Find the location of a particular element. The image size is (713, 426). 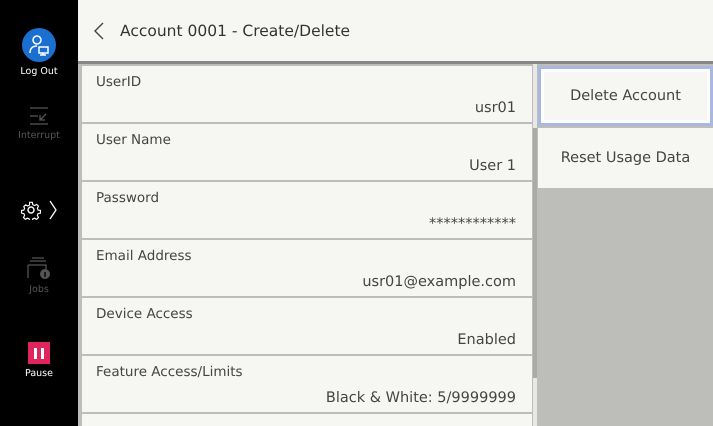

jobs-icon is located at coordinates (39, 268).